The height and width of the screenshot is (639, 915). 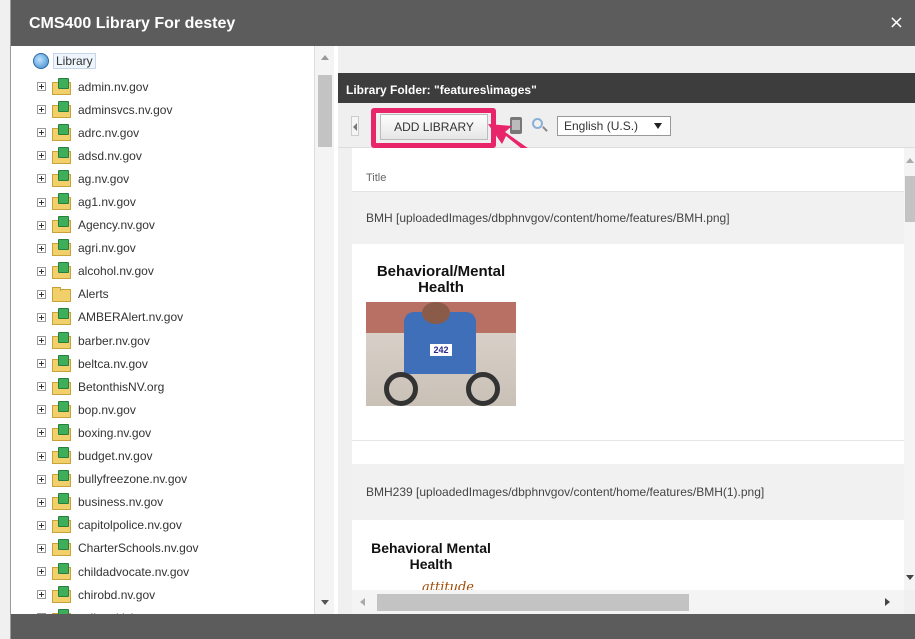 I want to click on tree-item: admin.nv.gov, so click(x=182, y=86).